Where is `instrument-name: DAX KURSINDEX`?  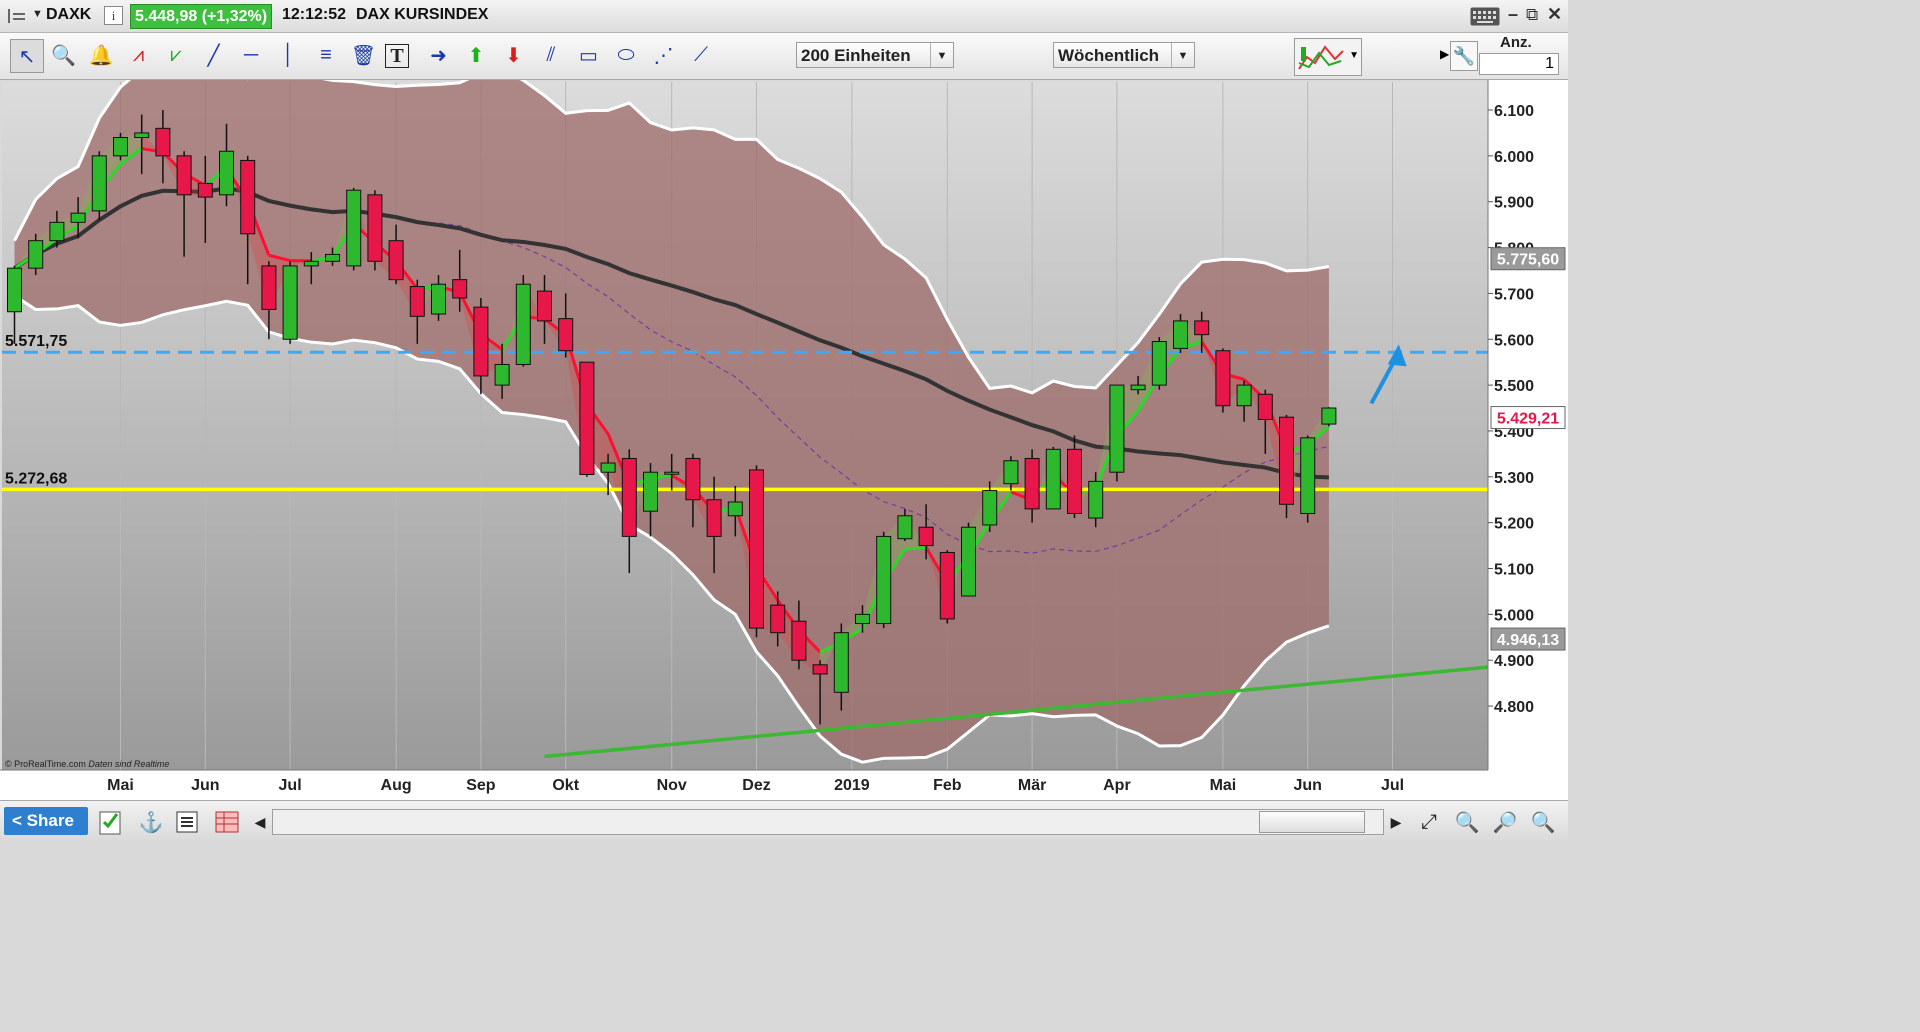
instrument-name: DAX KURSINDEX is located at coordinates (422, 14).